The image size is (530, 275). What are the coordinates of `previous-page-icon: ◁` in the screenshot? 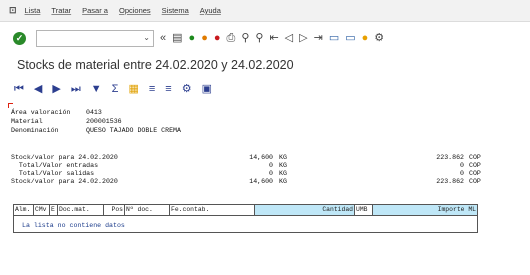 It's located at (289, 38).